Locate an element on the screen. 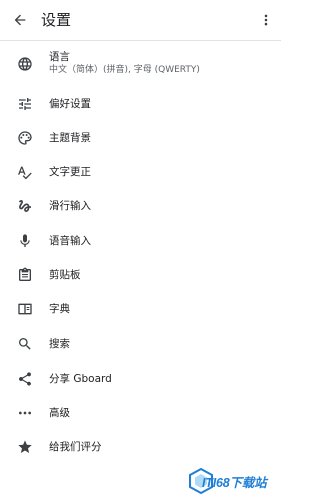 The width and height of the screenshot is (320, 500). settings-item-language: 语言 中文（简体）(拼音), 字母 (QWERTY) is located at coordinates (140, 64).